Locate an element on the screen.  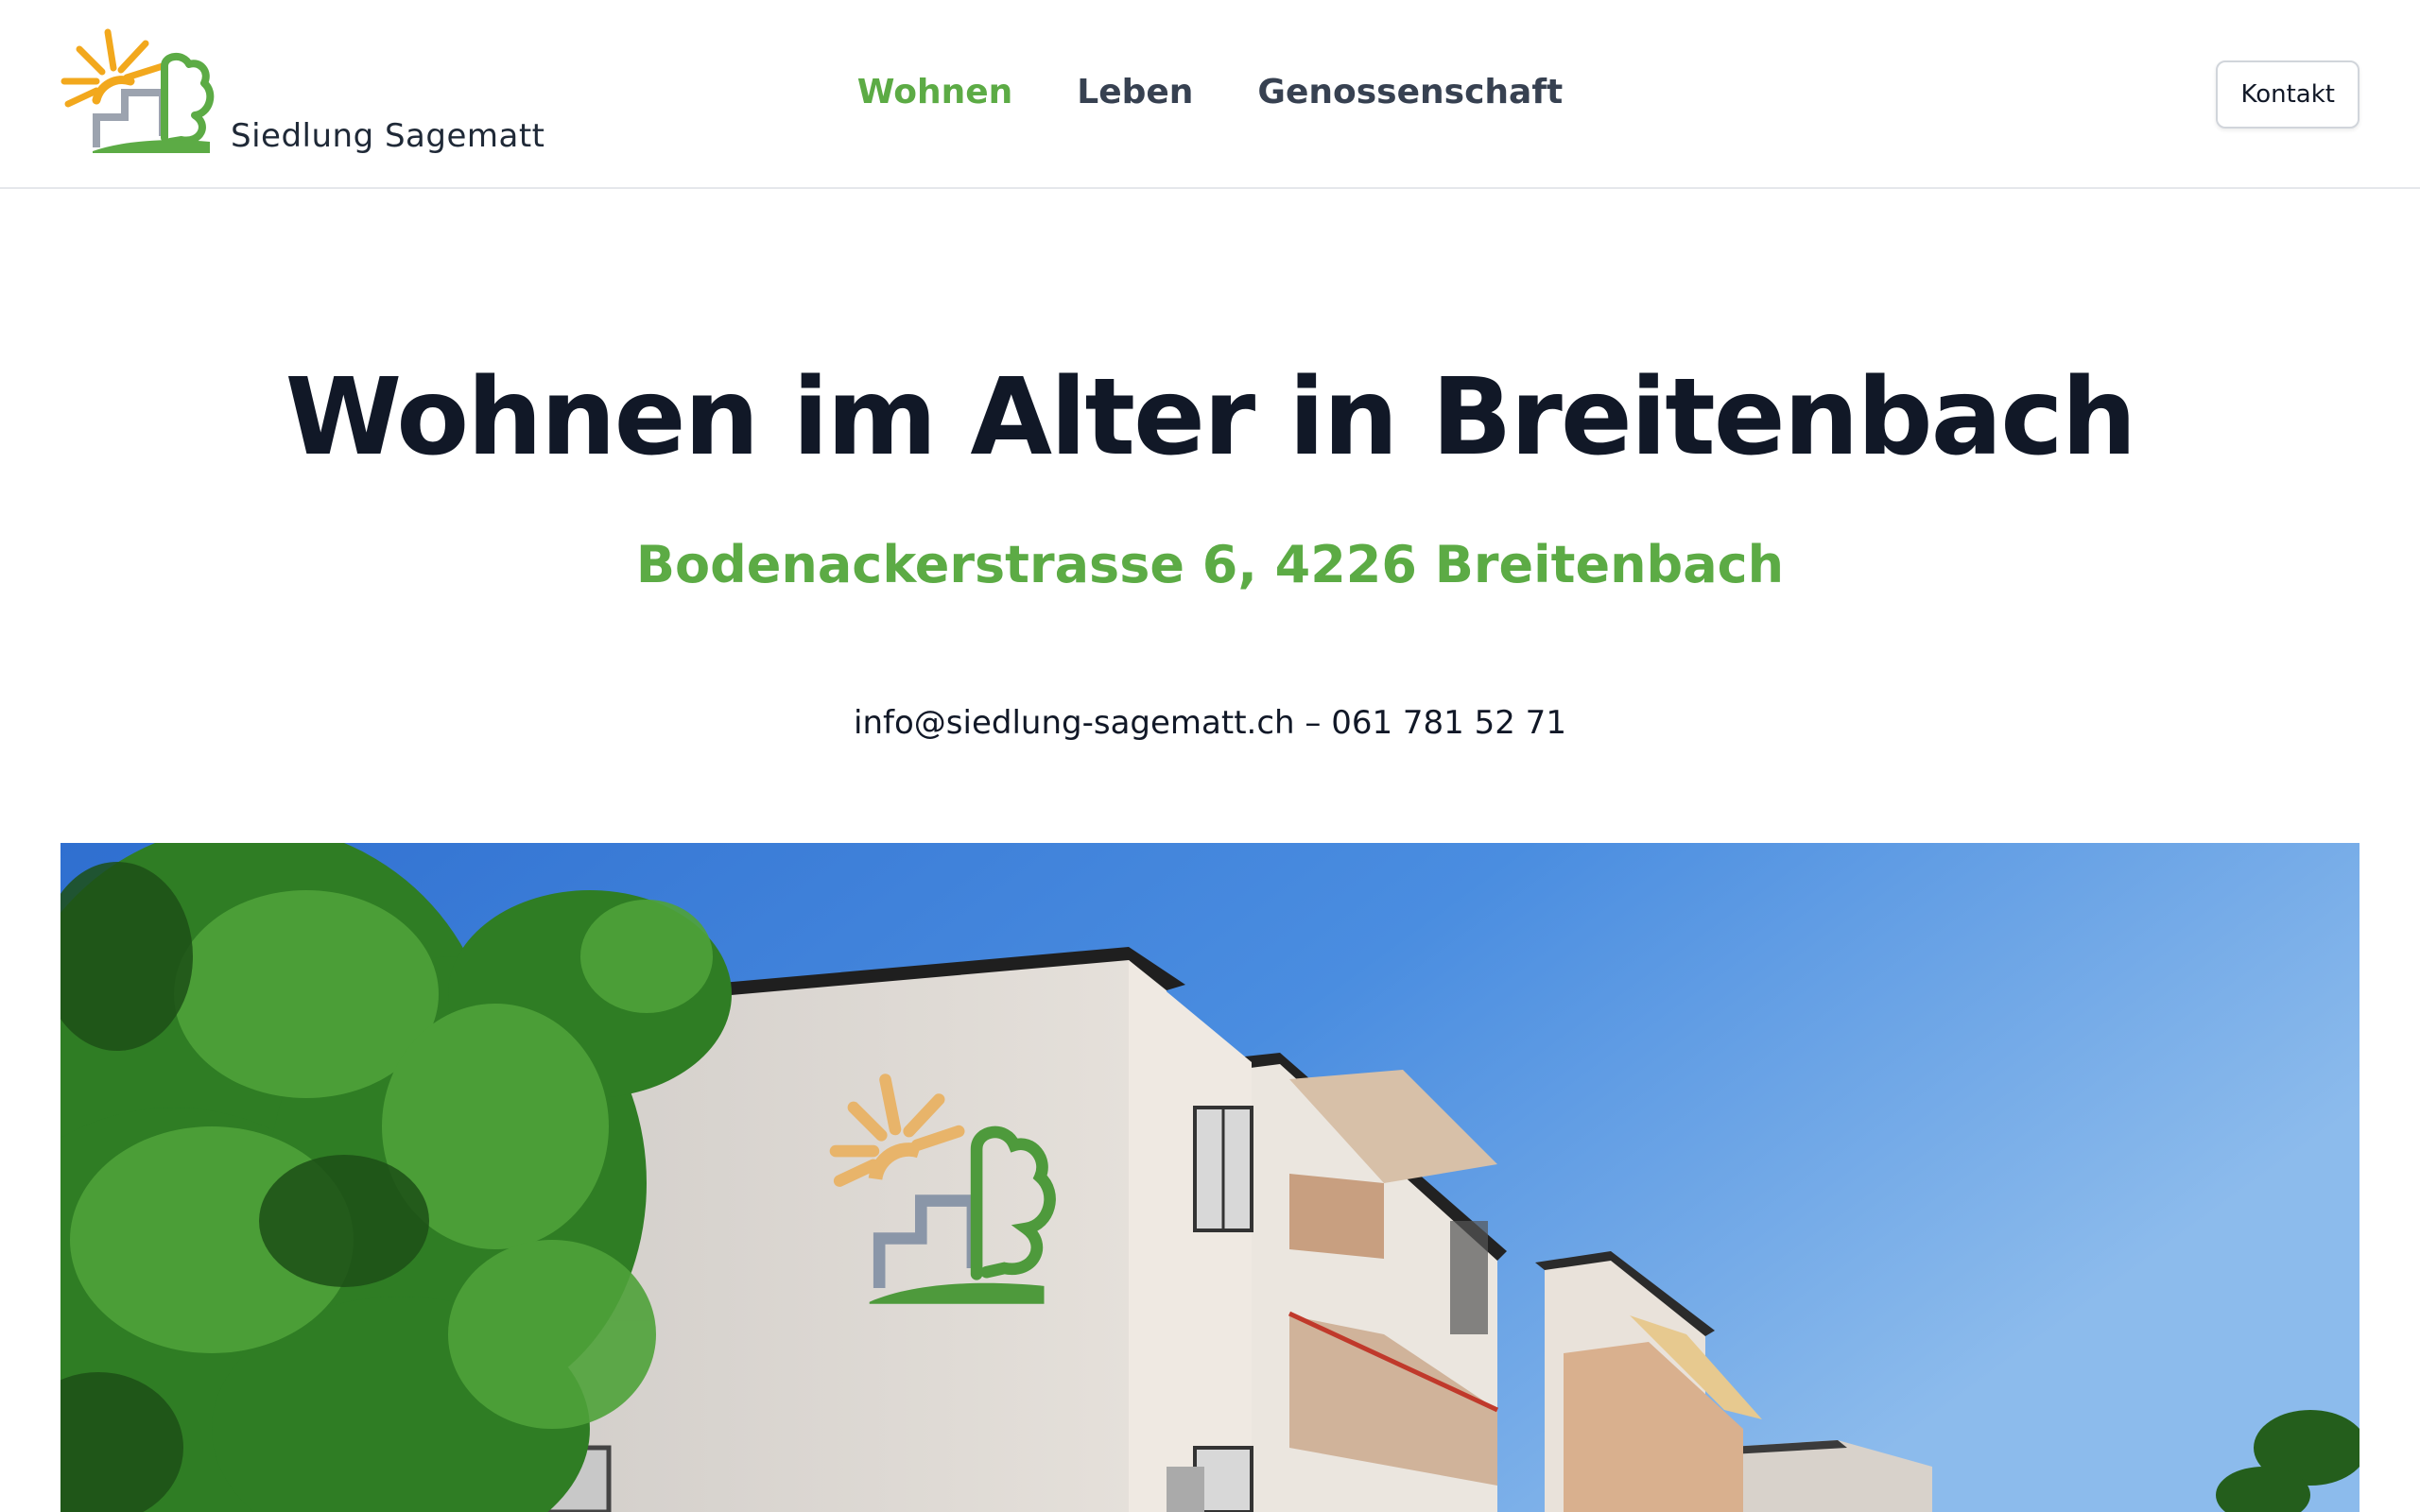
brand-name: Siedlung Sagematt is located at coordinates (388, 136).